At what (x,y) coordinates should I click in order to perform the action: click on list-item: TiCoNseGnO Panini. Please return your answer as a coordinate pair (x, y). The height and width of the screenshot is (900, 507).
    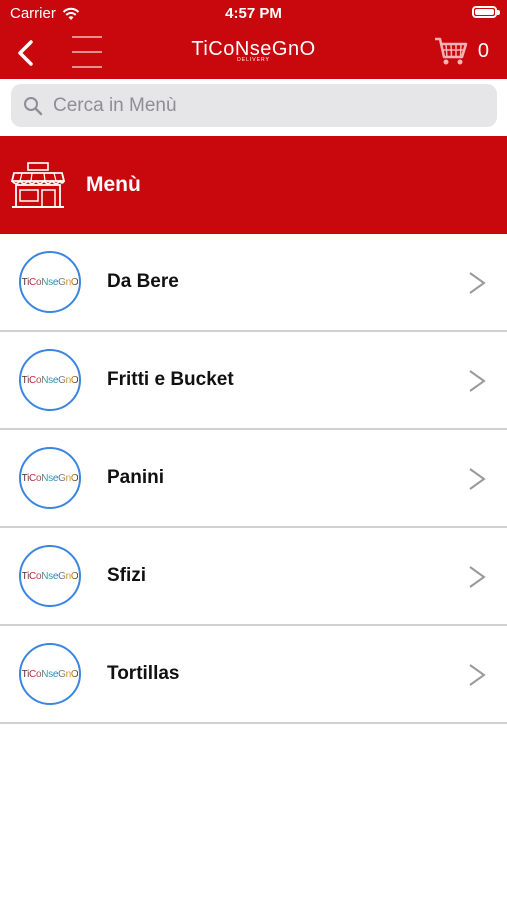
    Looking at the image, I should click on (253, 479).